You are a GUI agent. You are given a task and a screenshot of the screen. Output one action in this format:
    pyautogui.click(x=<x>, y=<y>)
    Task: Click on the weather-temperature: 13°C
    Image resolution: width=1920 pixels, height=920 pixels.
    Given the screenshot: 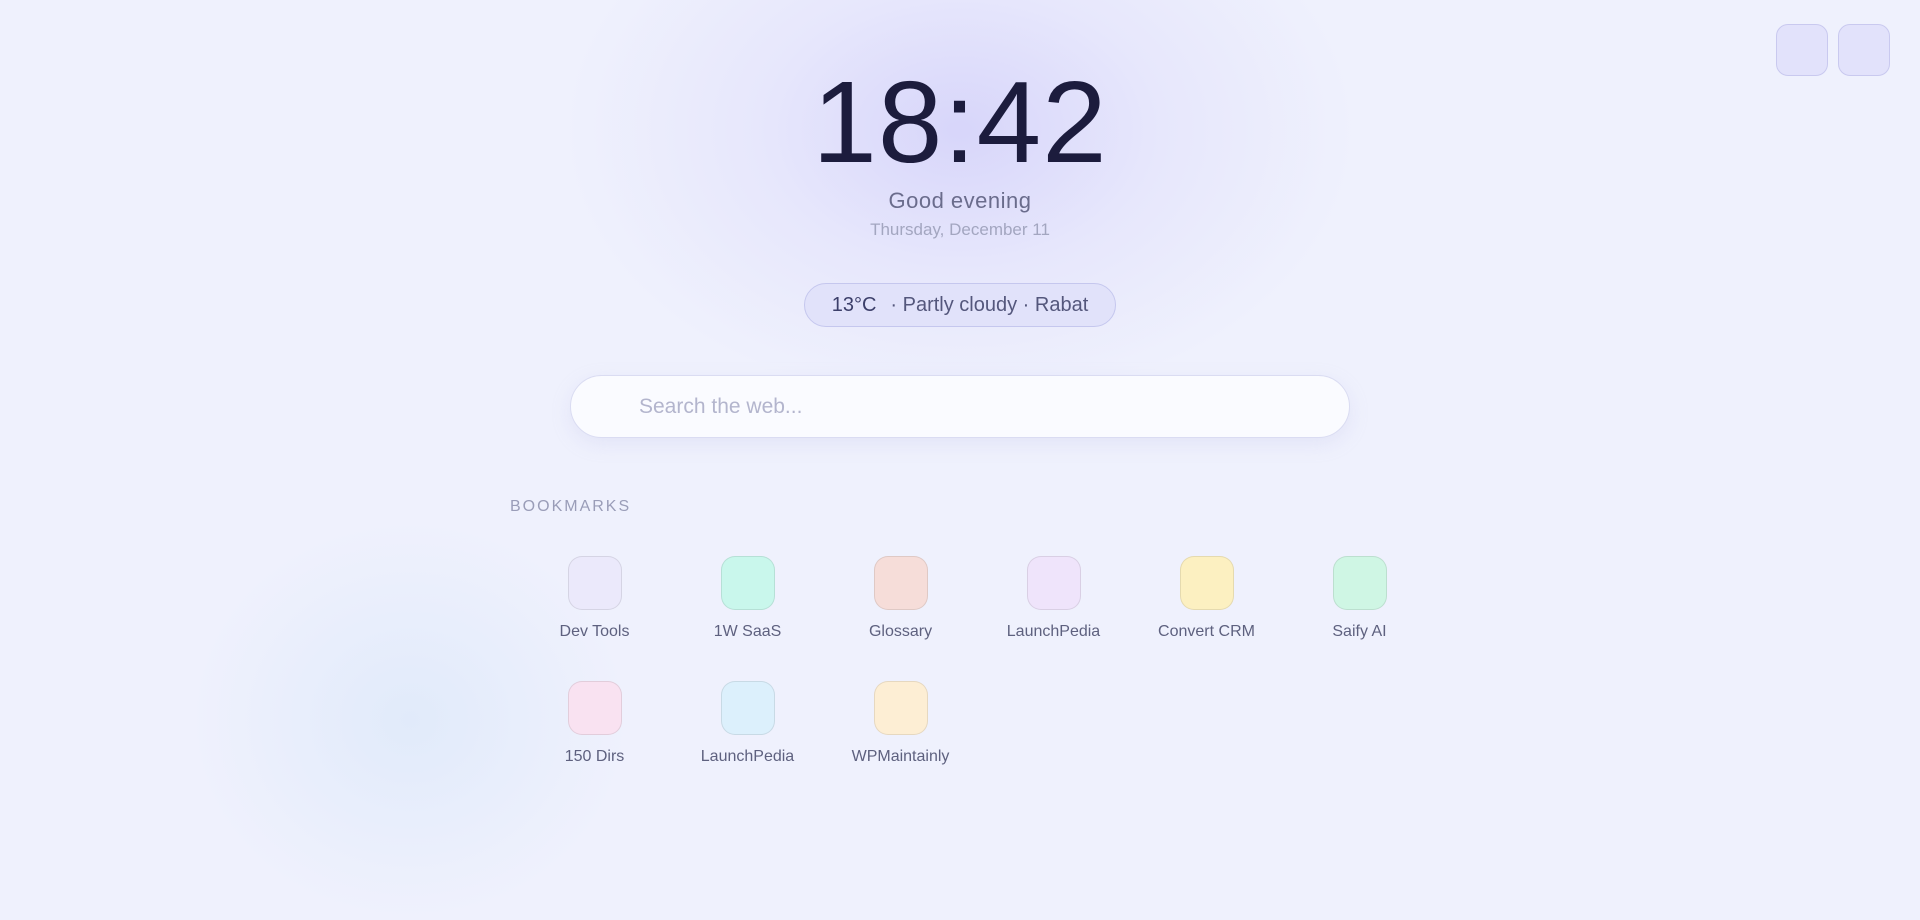 What is the action you would take?
    pyautogui.click(x=854, y=304)
    